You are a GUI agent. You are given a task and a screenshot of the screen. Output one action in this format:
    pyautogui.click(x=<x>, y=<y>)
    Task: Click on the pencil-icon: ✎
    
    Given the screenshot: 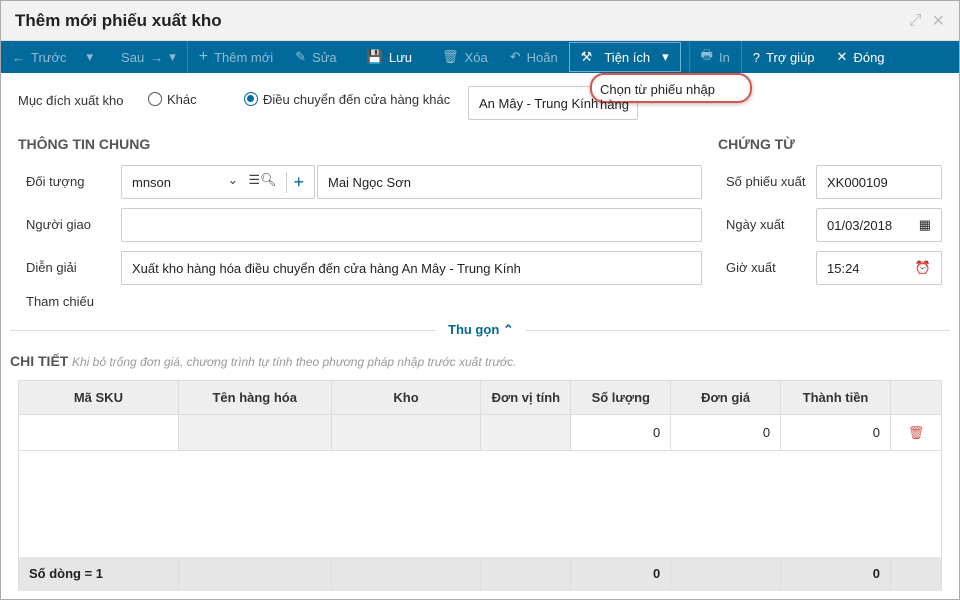 What is the action you would take?
    pyautogui.click(x=301, y=56)
    